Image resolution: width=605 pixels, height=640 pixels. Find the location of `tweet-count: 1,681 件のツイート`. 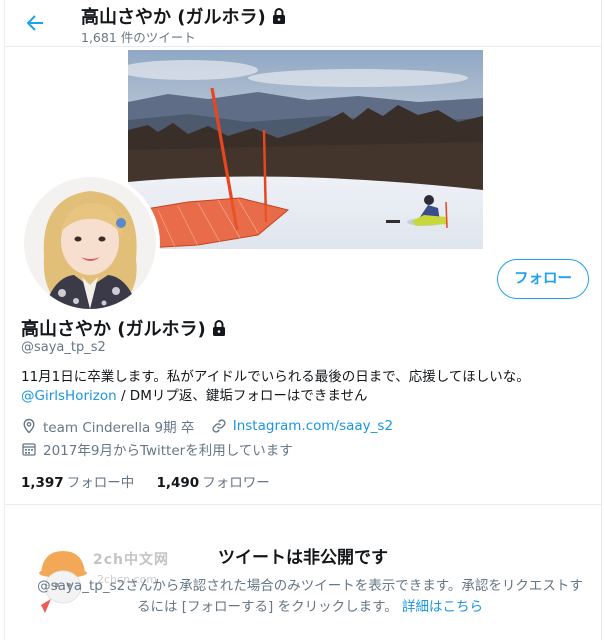

tweet-count: 1,681 件のツイート is located at coordinates (138, 37).